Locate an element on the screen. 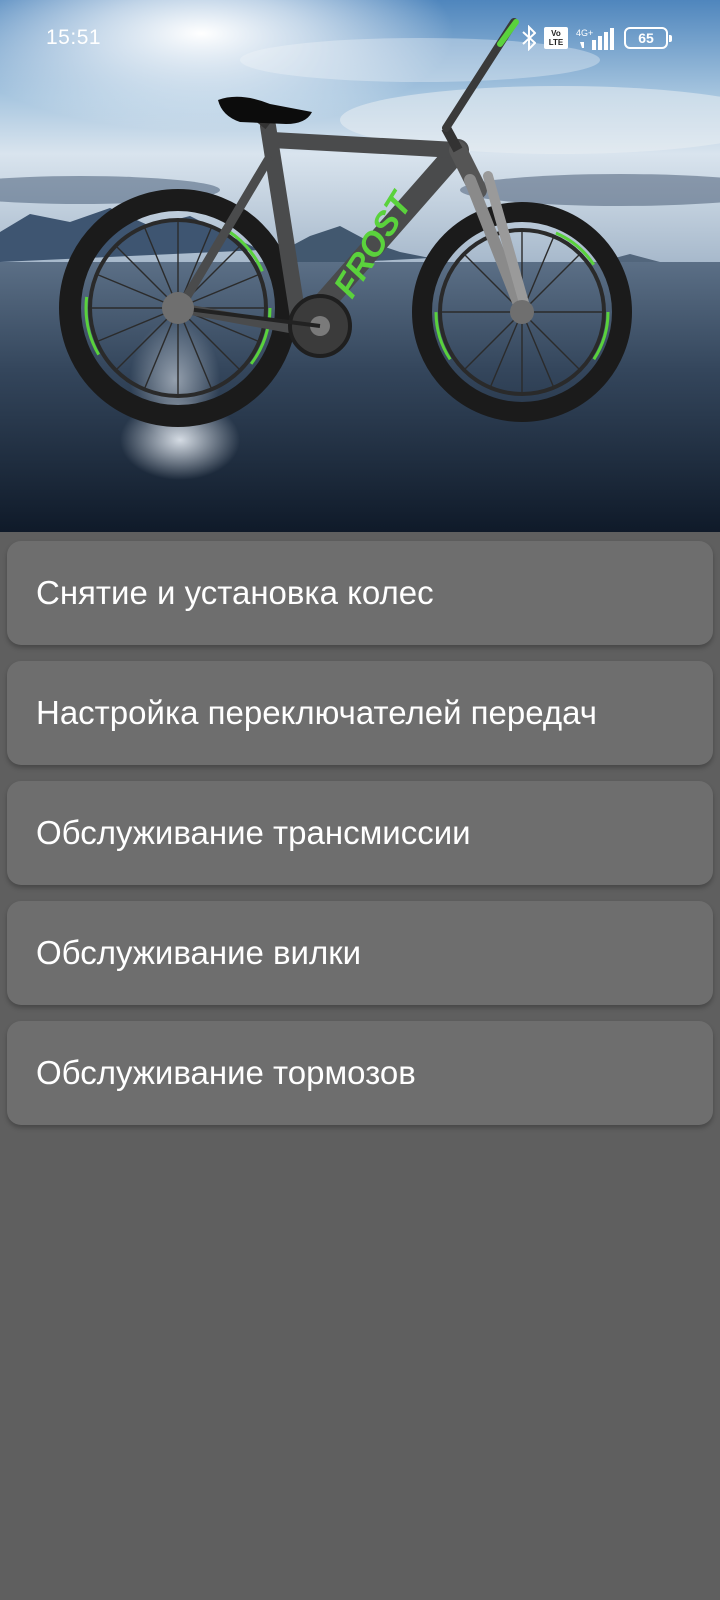  menu-item-brakes: Обслуживание тормозов is located at coordinates (360, 1073).